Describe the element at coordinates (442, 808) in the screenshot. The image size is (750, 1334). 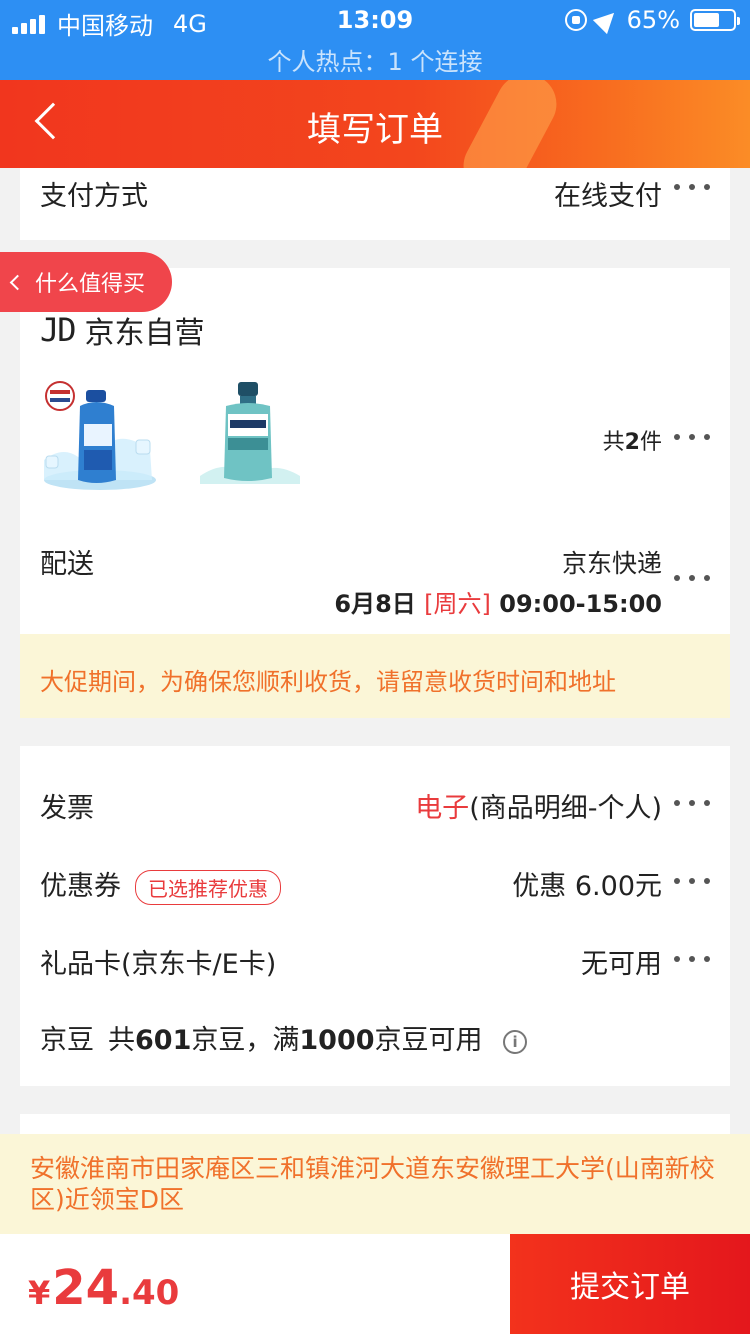
I see `invoice-type: 电子` at that location.